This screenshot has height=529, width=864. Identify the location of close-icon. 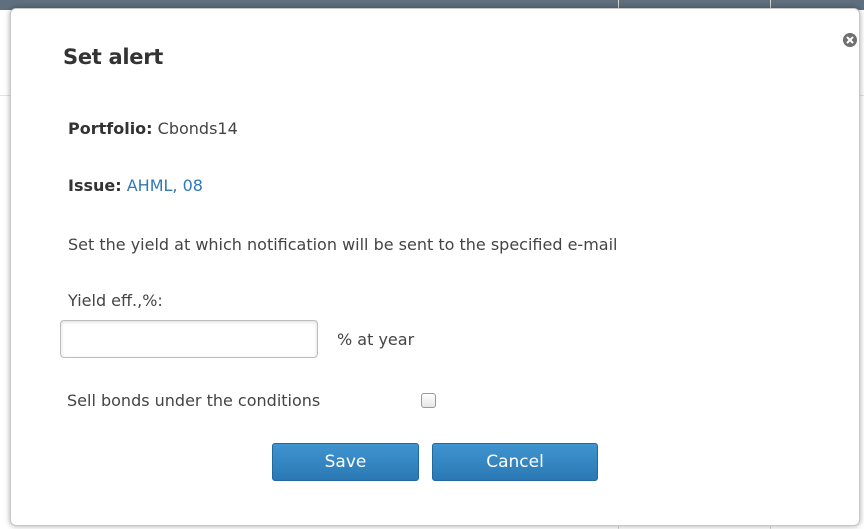
(850, 40).